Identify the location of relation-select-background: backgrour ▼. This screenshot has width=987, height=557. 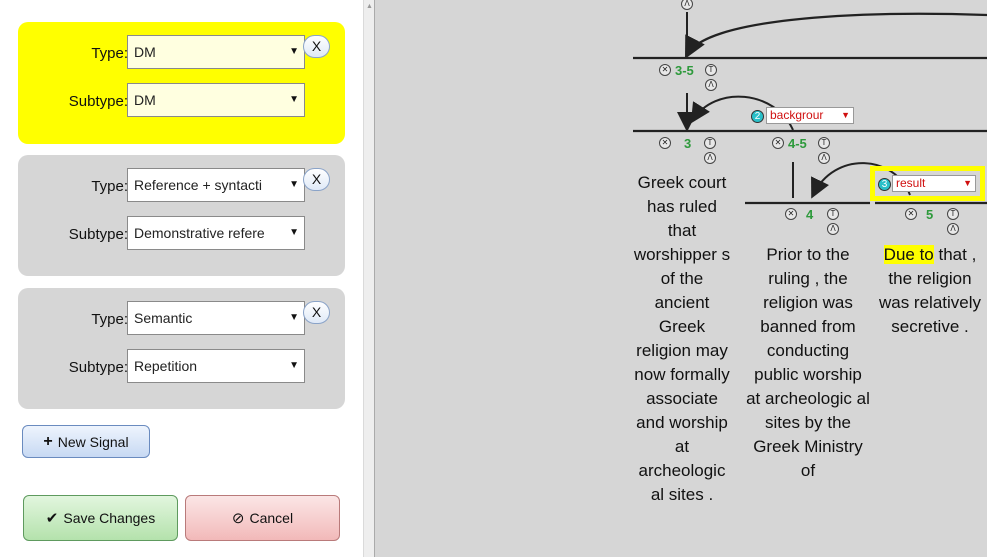
(810, 115).